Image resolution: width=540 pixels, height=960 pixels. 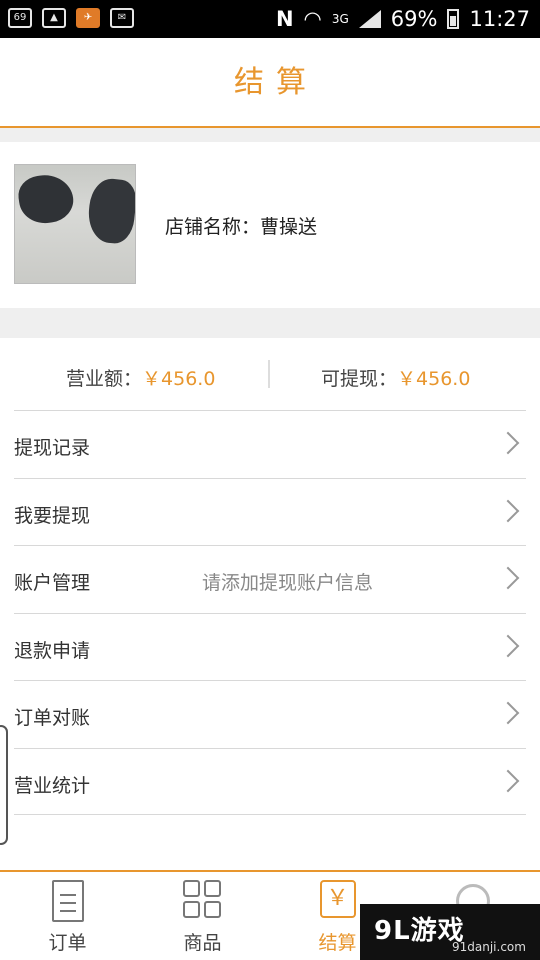 What do you see at coordinates (450, 932) in the screenshot?
I see `watermark: 9L游戏 91danji.com` at bounding box center [450, 932].